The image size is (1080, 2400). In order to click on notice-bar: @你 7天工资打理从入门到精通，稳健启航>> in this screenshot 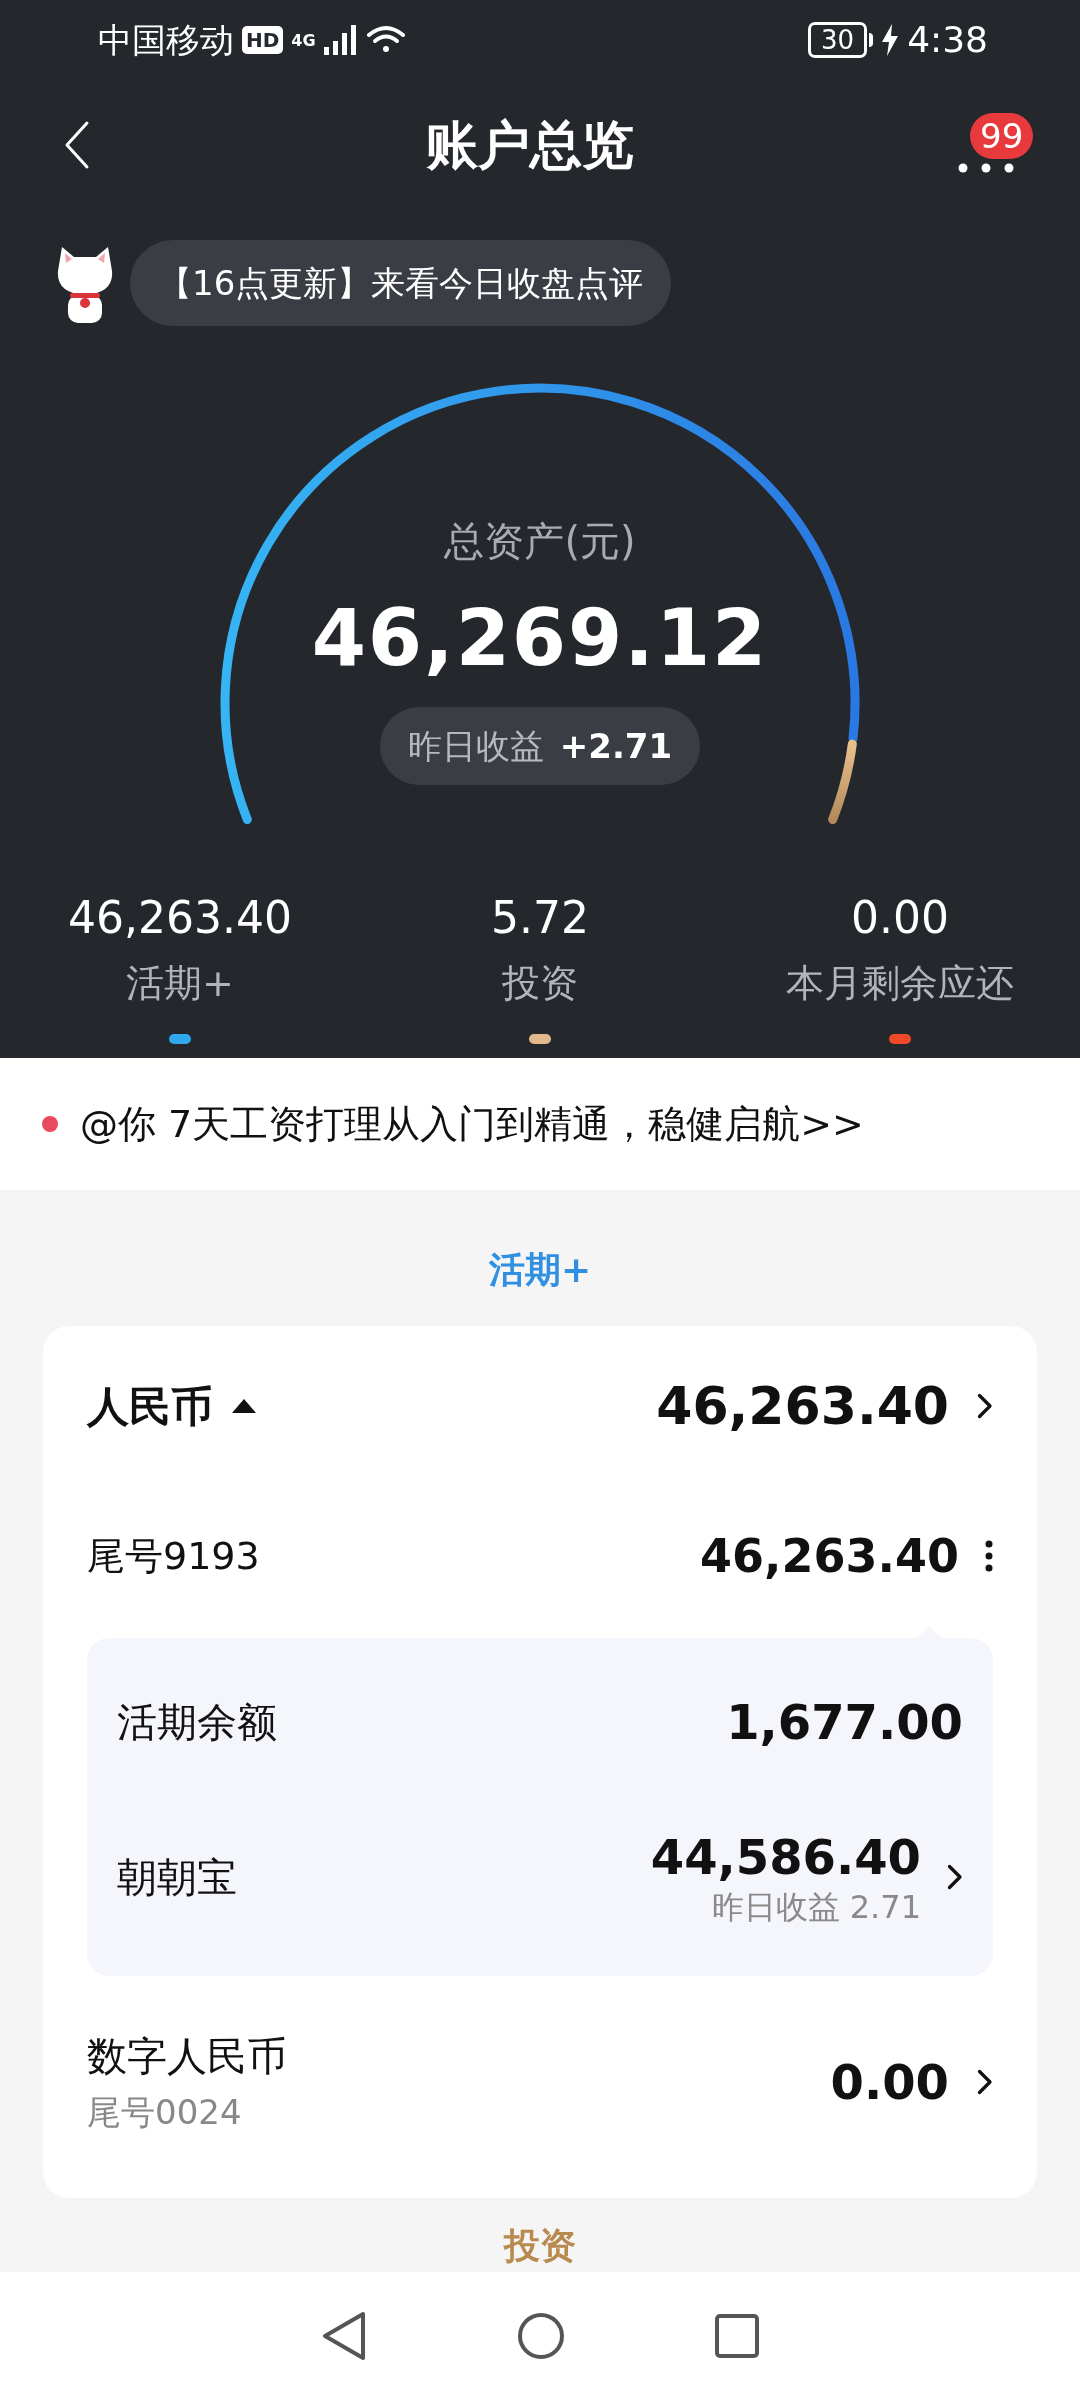, I will do `click(540, 1124)`.